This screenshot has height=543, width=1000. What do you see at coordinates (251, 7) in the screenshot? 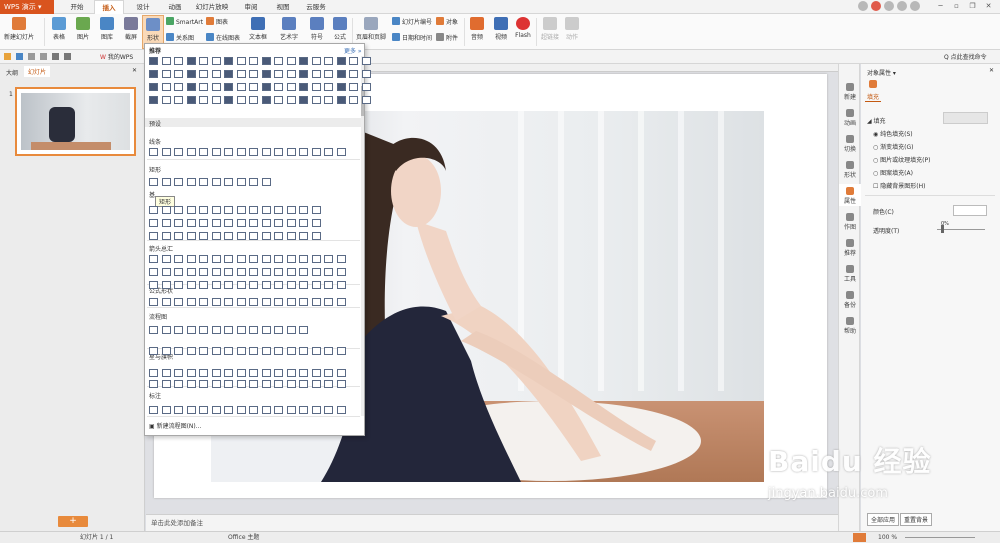
I see `tab-review: 审阅` at bounding box center [251, 7].